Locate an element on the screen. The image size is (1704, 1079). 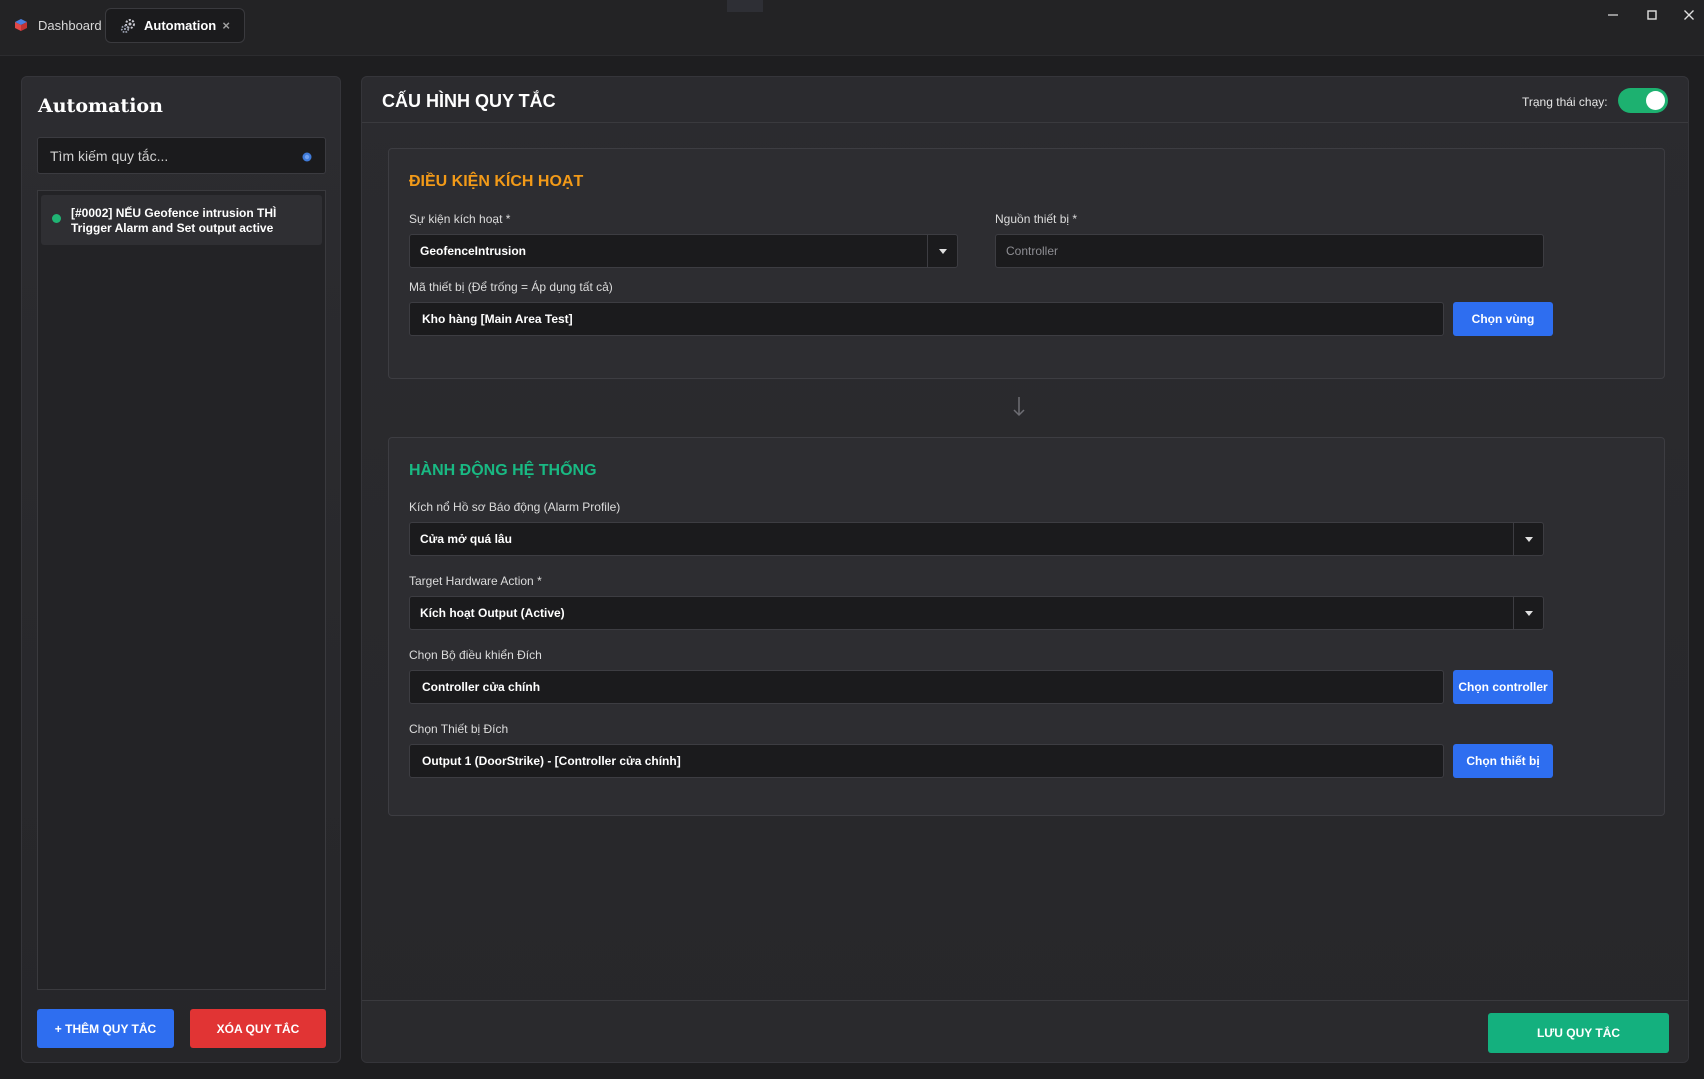
event-value: GeofenceIntrusion is located at coordinates (473, 251).